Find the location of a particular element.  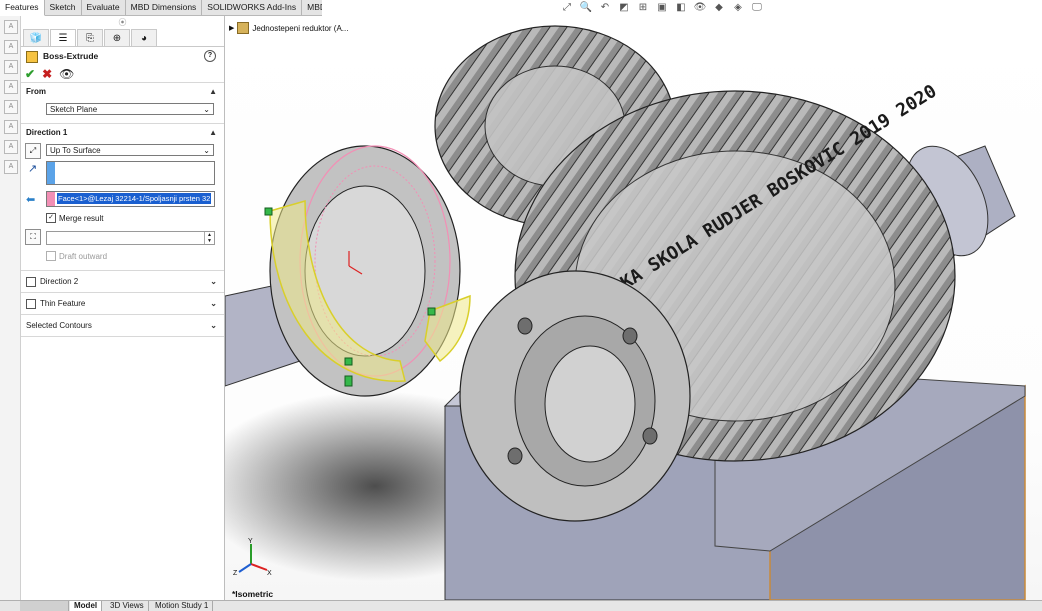

view-orientation-icon: ▣ is located at coordinates (662, 8).